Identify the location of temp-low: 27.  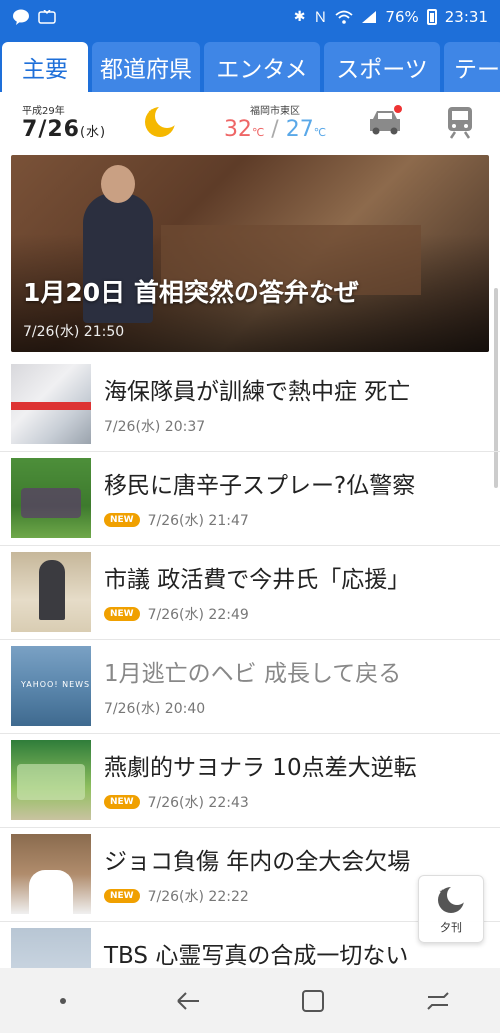
(299, 129).